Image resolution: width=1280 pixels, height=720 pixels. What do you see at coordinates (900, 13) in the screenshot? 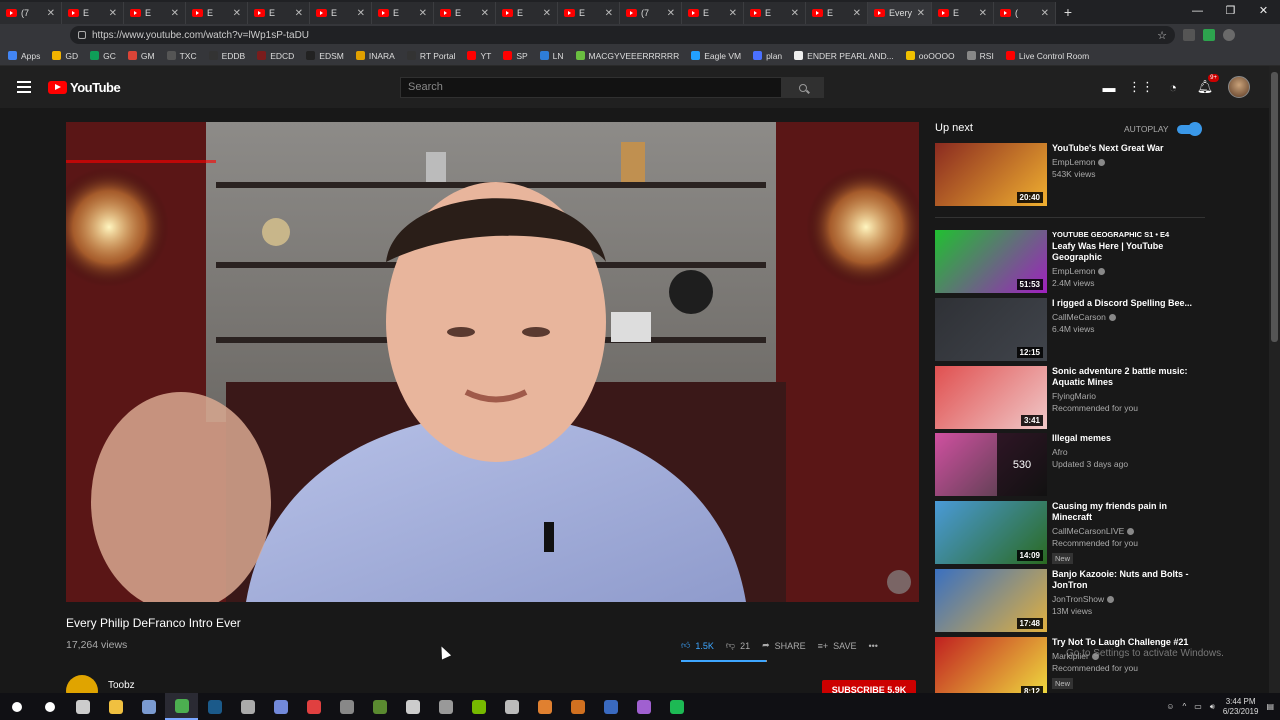
I see `browser-tab: Every ✕` at bounding box center [900, 13].